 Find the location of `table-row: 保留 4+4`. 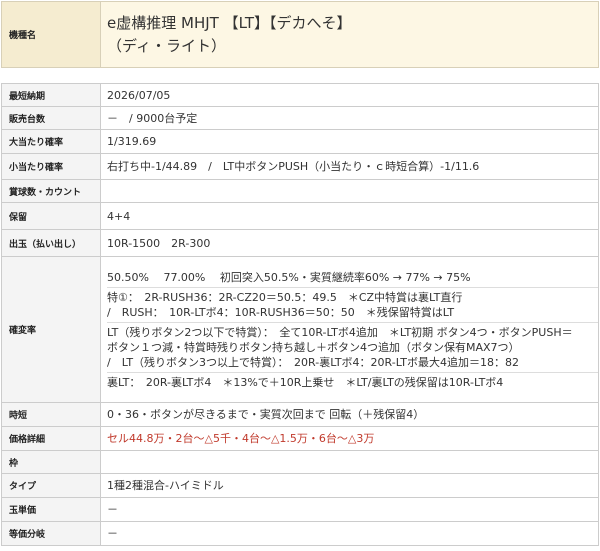

table-row: 保留 4+4 is located at coordinates (300, 216).